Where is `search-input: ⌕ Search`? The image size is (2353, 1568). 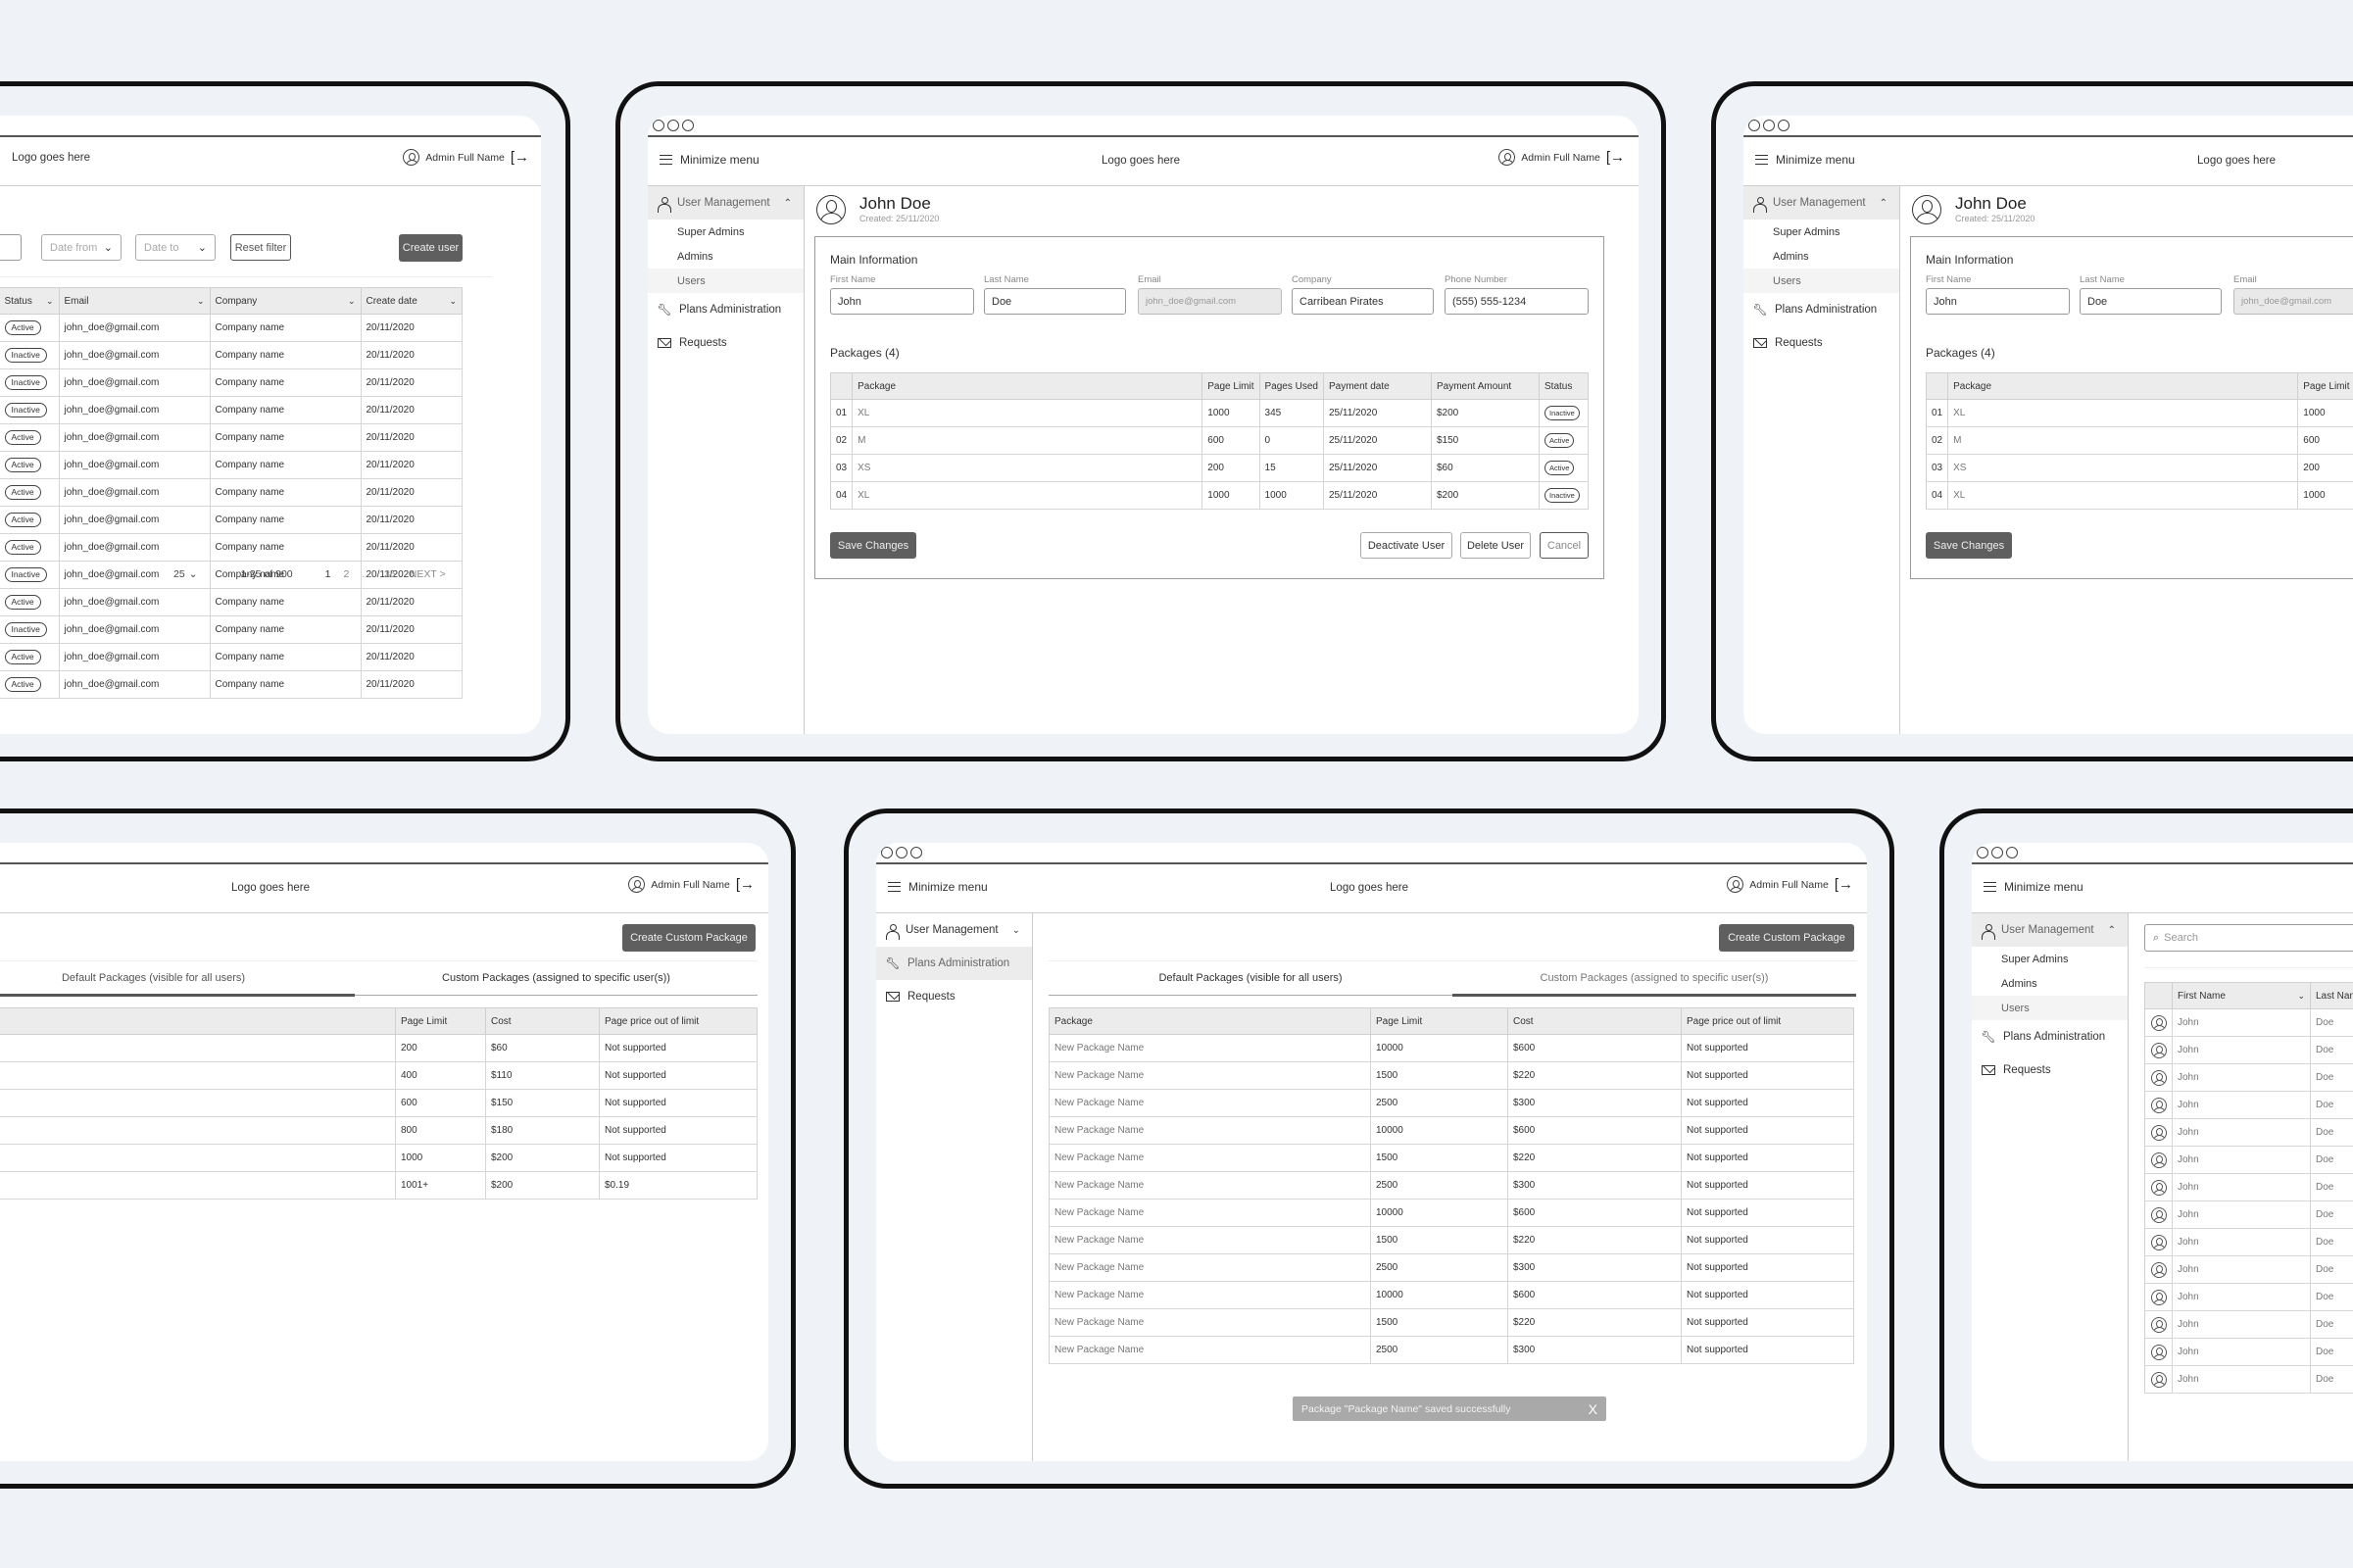
search-input: ⌕ Search is located at coordinates (2248, 938).